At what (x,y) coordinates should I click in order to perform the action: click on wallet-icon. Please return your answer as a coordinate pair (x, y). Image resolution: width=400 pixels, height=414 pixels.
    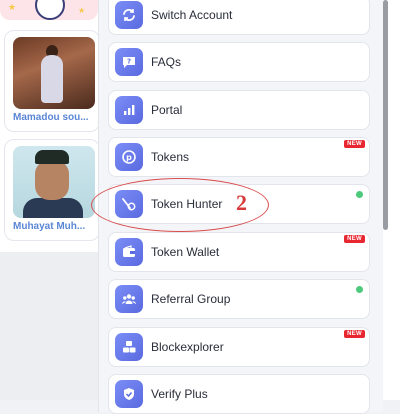
    Looking at the image, I should click on (129, 252).